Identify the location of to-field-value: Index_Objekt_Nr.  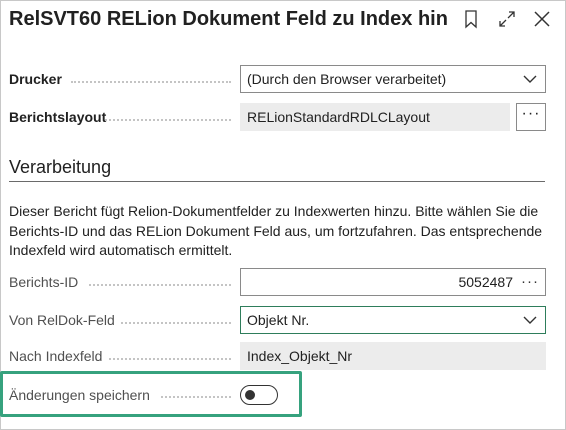
(300, 356).